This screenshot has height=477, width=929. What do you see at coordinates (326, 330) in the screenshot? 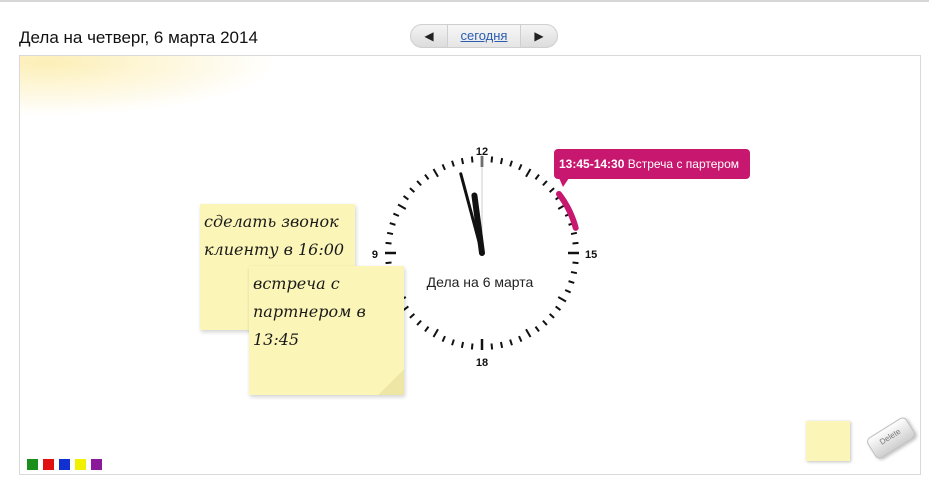
I see `sticky-note: встреча с партнером в 13:45` at bounding box center [326, 330].